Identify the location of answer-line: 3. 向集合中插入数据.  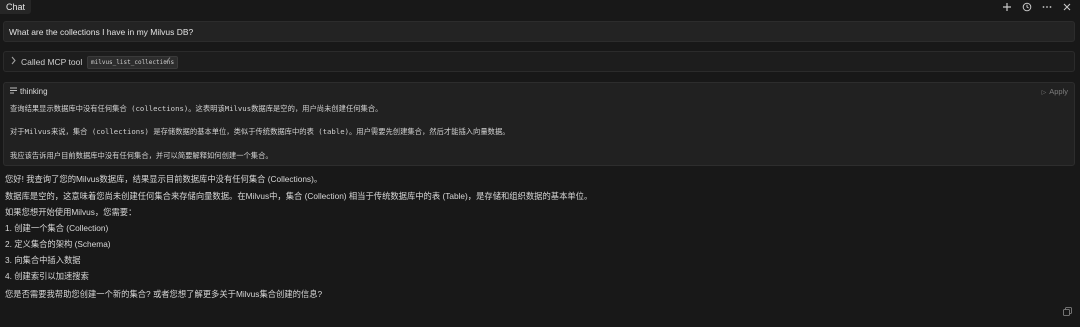
(43, 260).